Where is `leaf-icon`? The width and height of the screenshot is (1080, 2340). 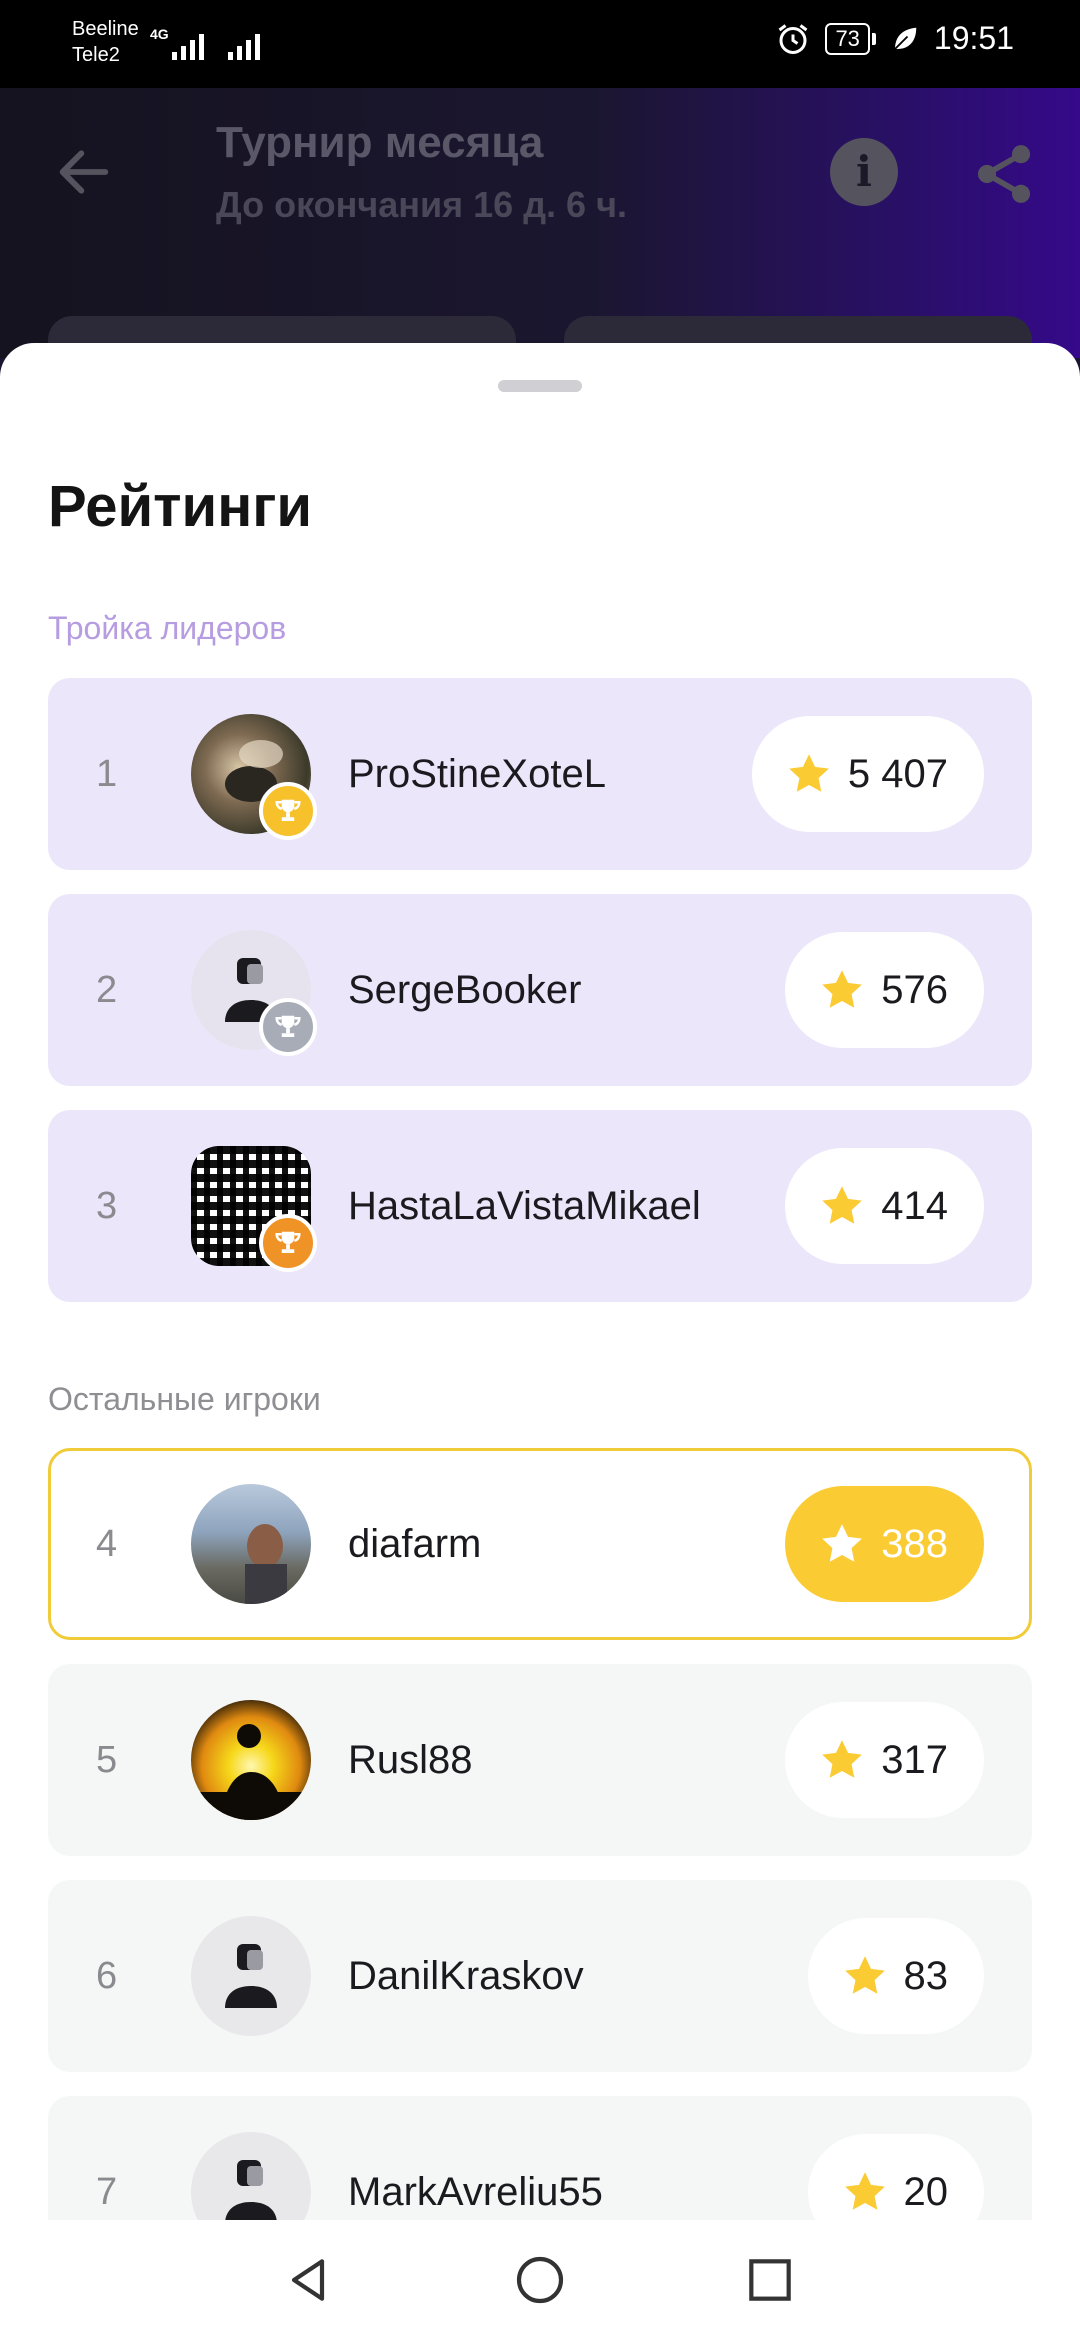 leaf-icon is located at coordinates (905, 38).